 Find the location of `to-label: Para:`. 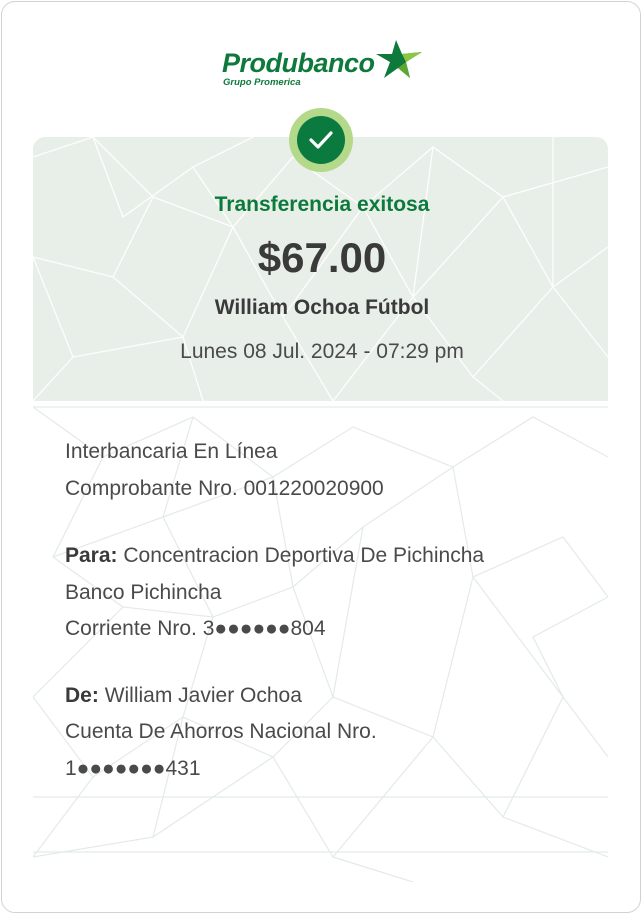

to-label: Para: is located at coordinates (91, 555).